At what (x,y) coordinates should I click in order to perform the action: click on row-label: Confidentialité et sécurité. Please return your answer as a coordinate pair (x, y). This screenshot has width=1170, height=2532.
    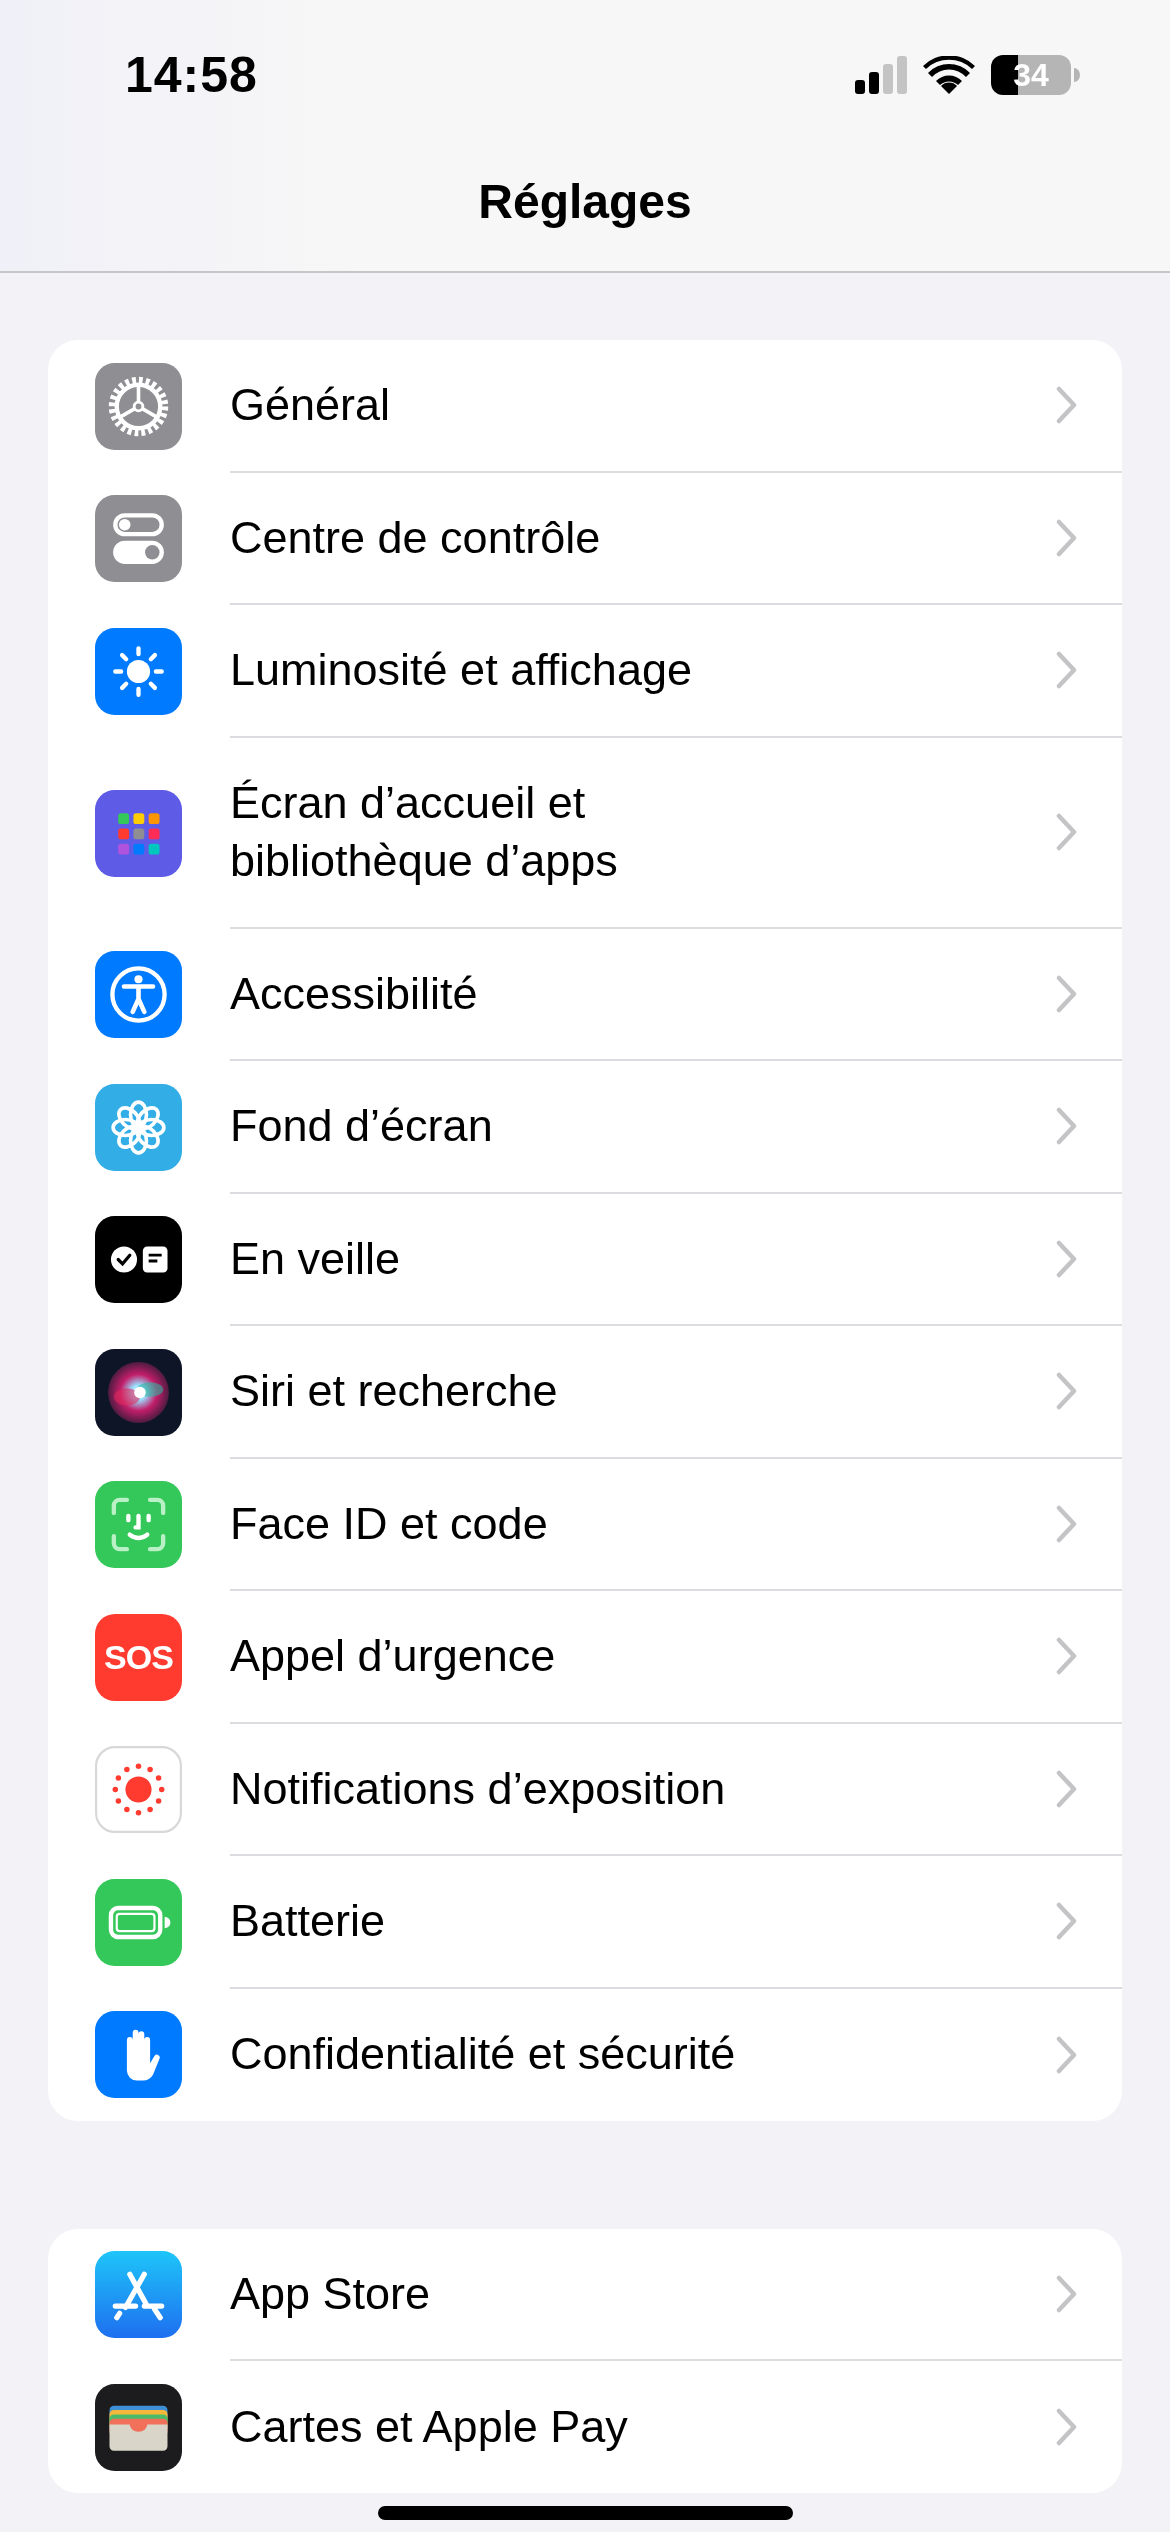
    Looking at the image, I should click on (483, 2054).